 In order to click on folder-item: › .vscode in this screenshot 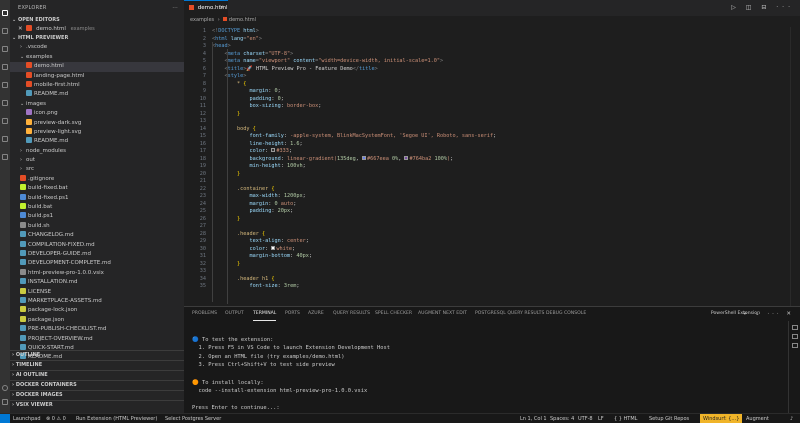, I will do `click(97, 47)`.